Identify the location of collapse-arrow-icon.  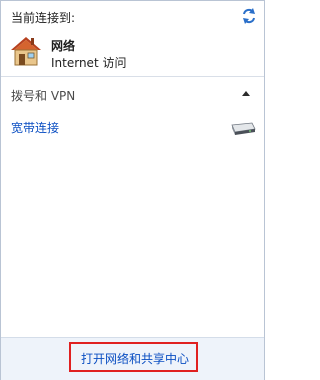
(246, 93).